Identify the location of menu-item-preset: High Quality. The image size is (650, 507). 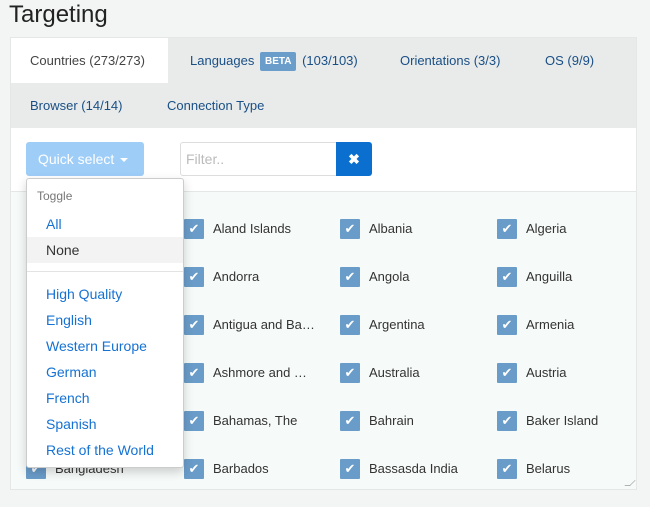
(105, 294).